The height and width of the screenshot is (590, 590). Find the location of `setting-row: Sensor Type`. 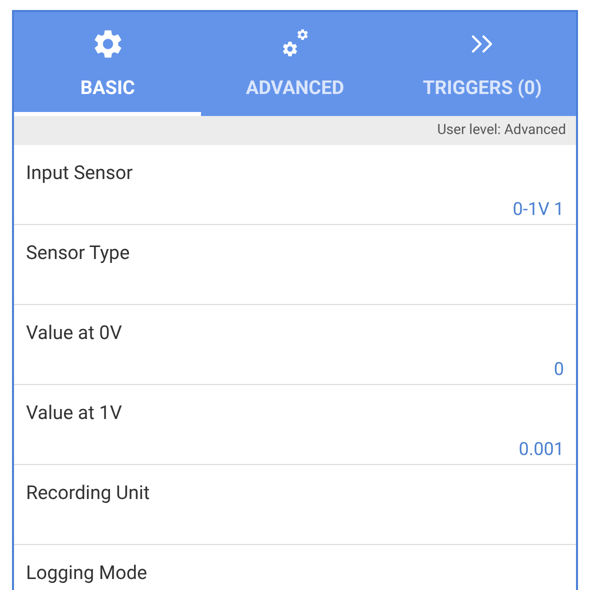

setting-row: Sensor Type is located at coordinates (295, 265).